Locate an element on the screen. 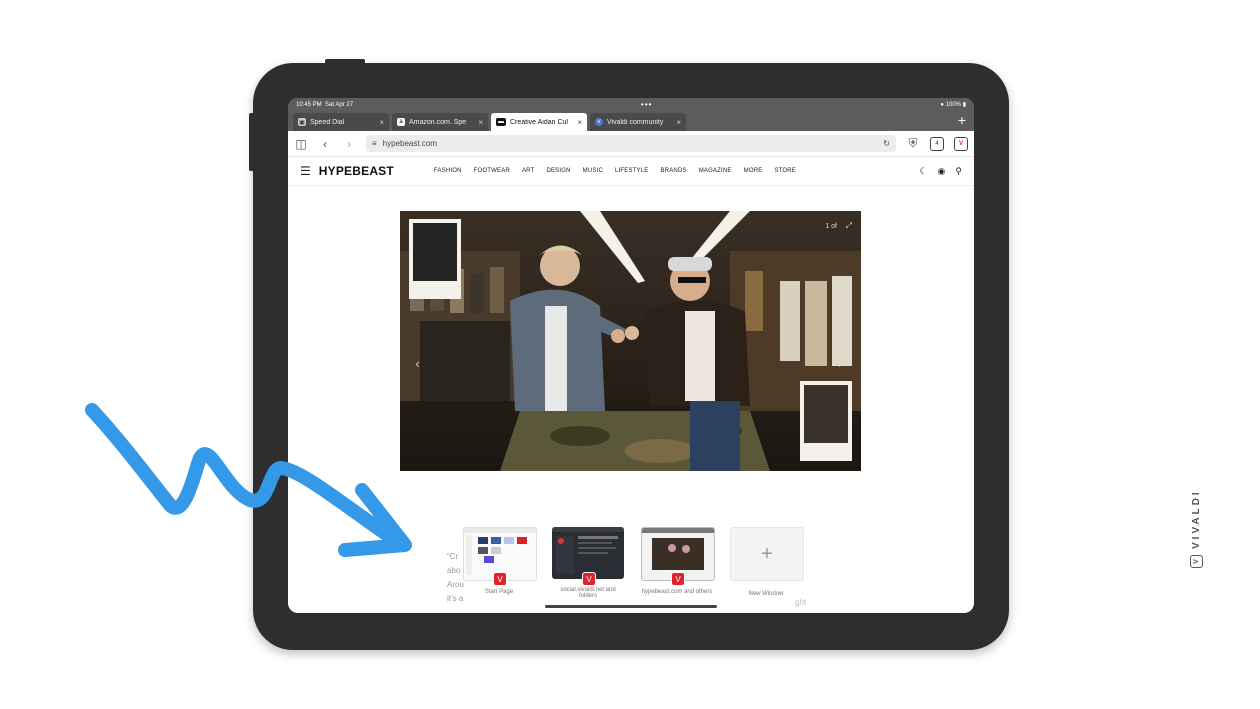  vivaldi-brand: V VIVALDI is located at coordinates (1196, 528).